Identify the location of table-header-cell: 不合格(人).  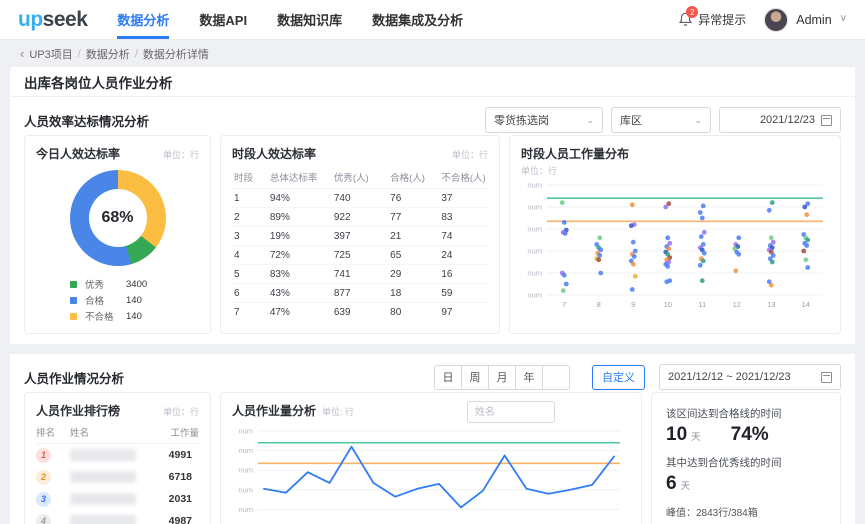
(463, 177).